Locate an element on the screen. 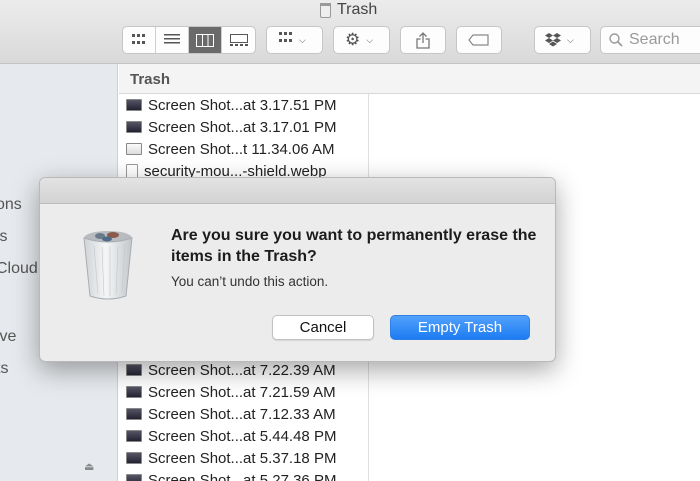 The height and width of the screenshot is (481, 700). list-item: Screen Shot...at 7.22.39 AM is located at coordinates (231, 370).